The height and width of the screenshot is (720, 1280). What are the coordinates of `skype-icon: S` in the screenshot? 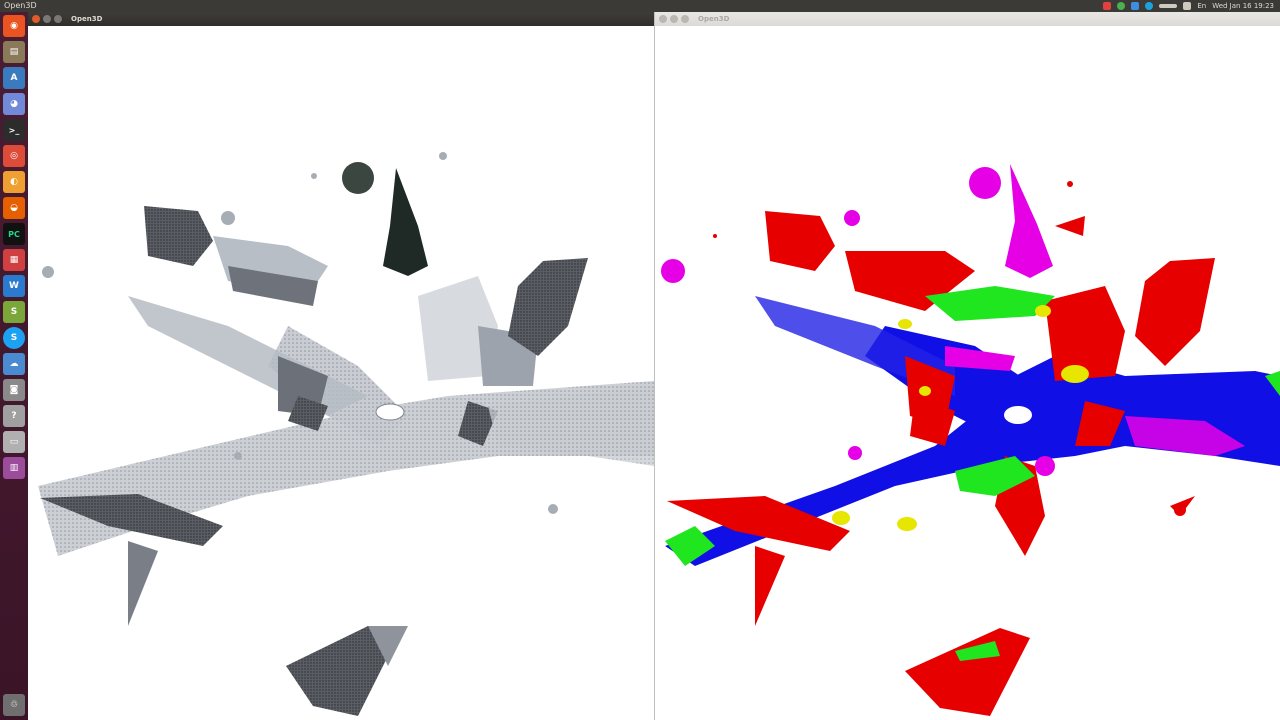 It's located at (14, 338).